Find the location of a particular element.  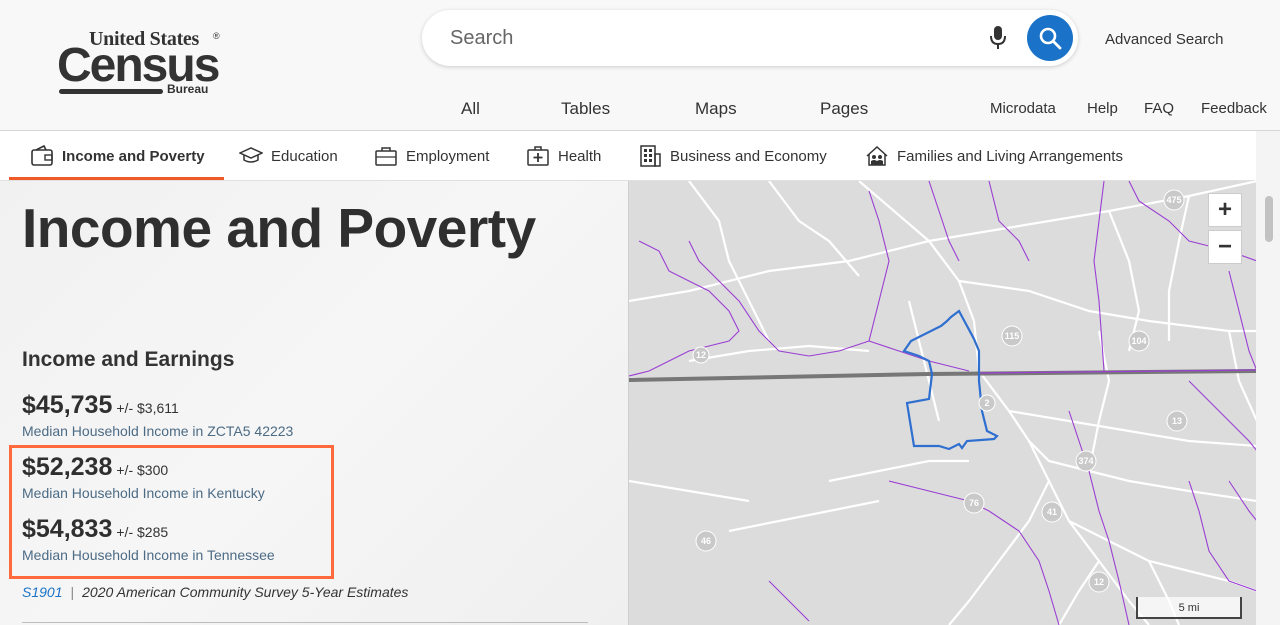

topic-education: Education is located at coordinates (288, 156).